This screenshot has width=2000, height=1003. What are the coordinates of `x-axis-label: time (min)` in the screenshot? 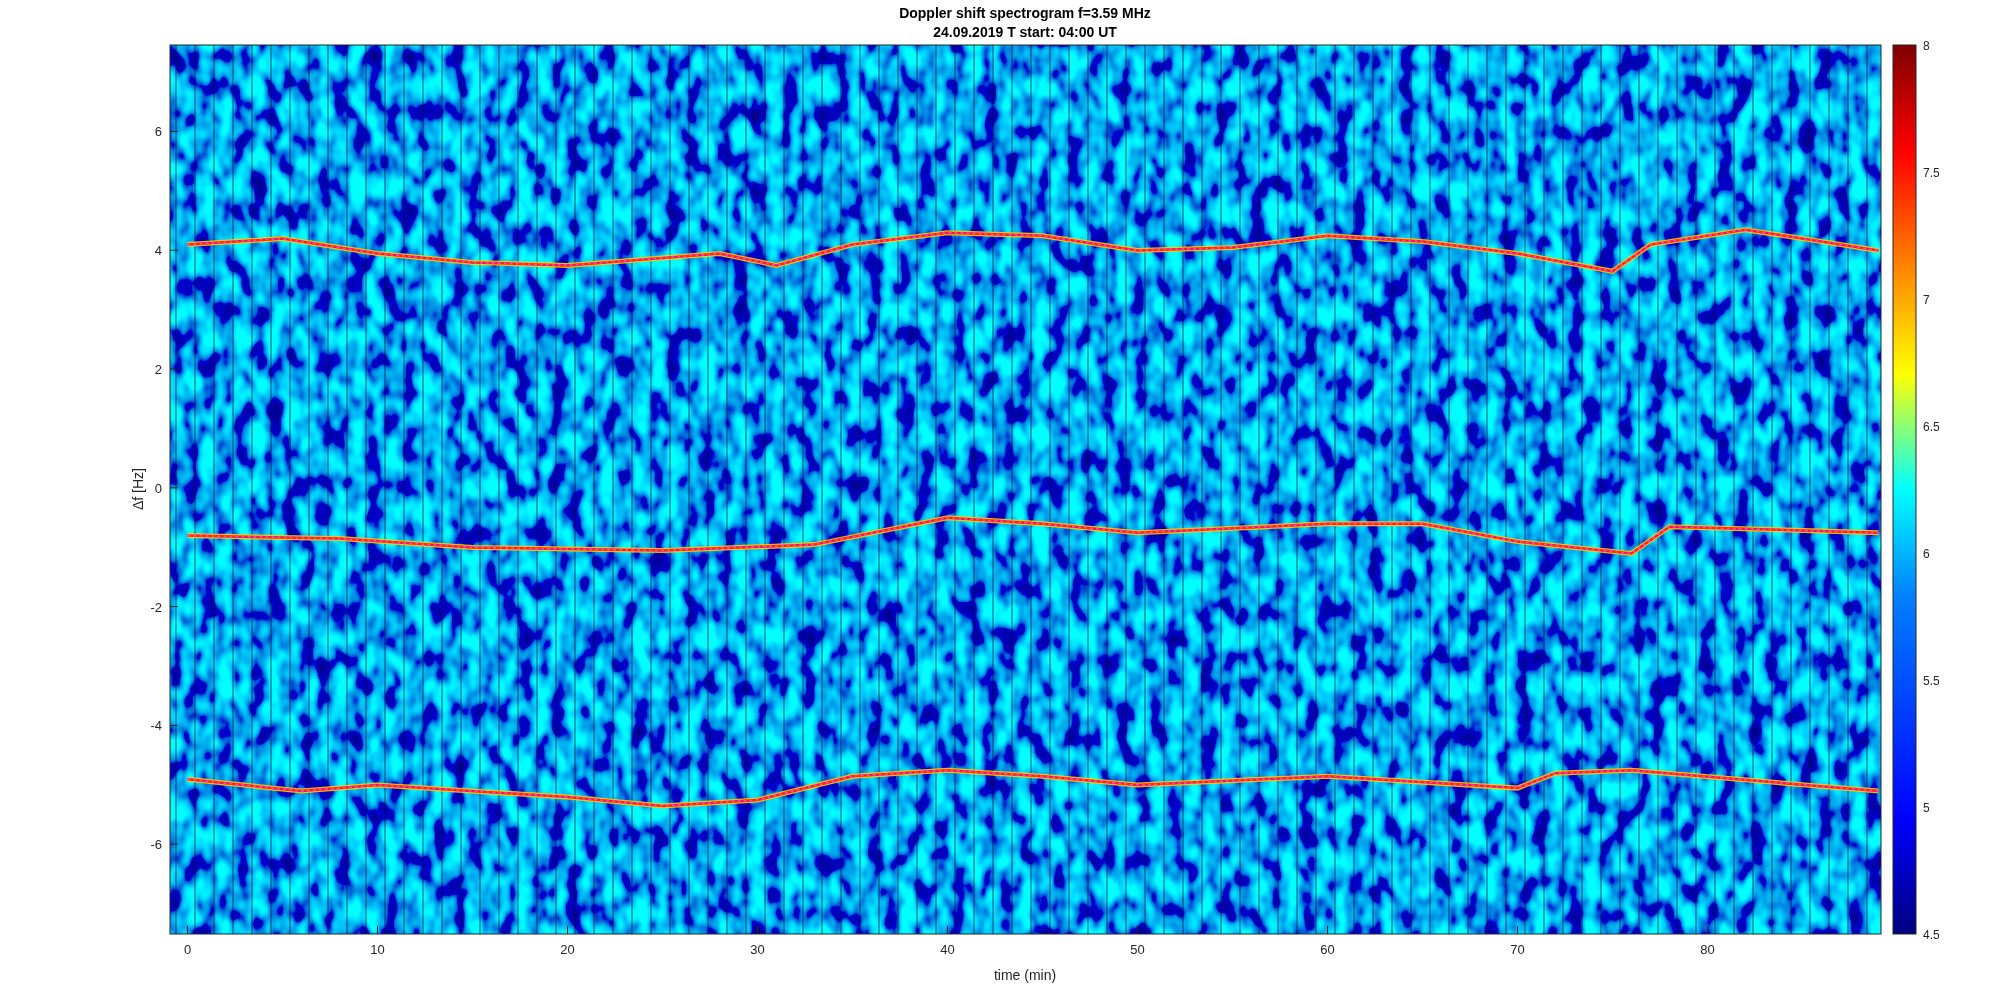 It's located at (1025, 975).